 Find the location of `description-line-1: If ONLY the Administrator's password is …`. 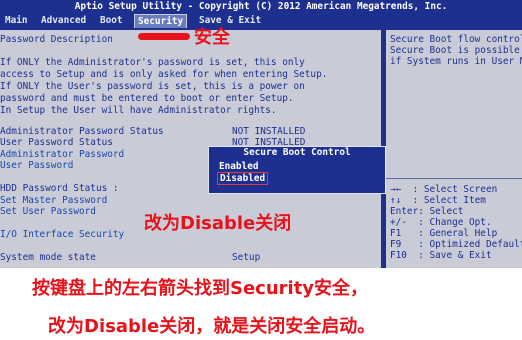

description-line-1: If ONLY the Administrator's password is … is located at coordinates (152, 62).